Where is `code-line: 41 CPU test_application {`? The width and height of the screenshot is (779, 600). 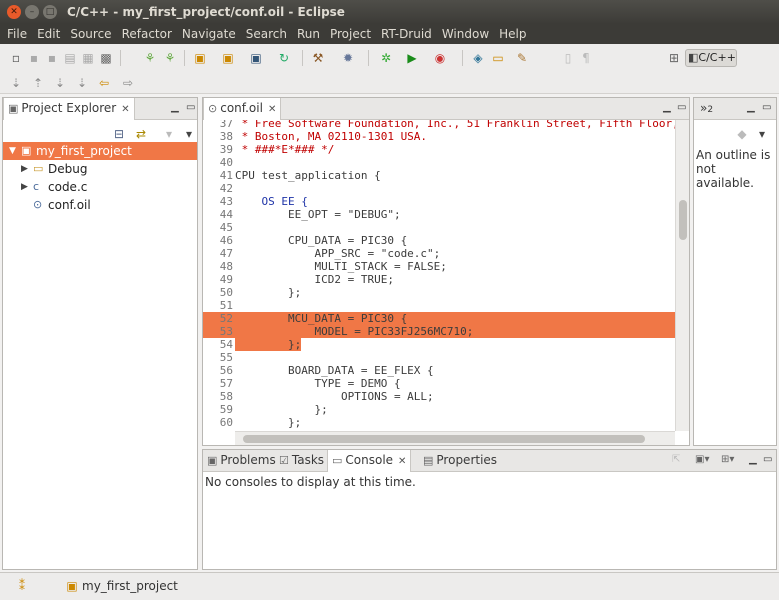 code-line: 41 CPU test_application { is located at coordinates (439, 175).